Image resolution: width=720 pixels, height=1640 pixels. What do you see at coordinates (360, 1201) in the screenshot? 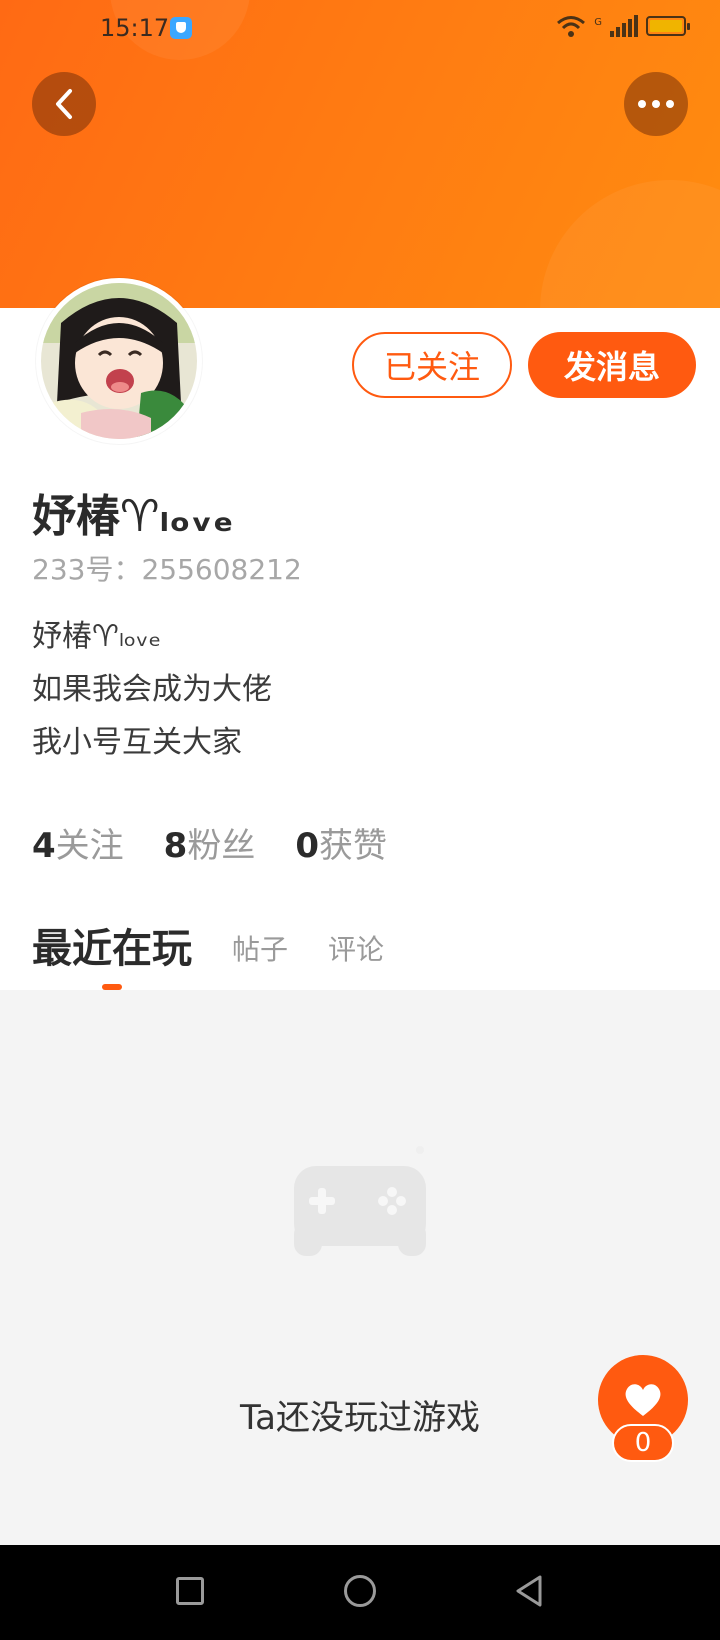
I see `gamepad-icon` at bounding box center [360, 1201].